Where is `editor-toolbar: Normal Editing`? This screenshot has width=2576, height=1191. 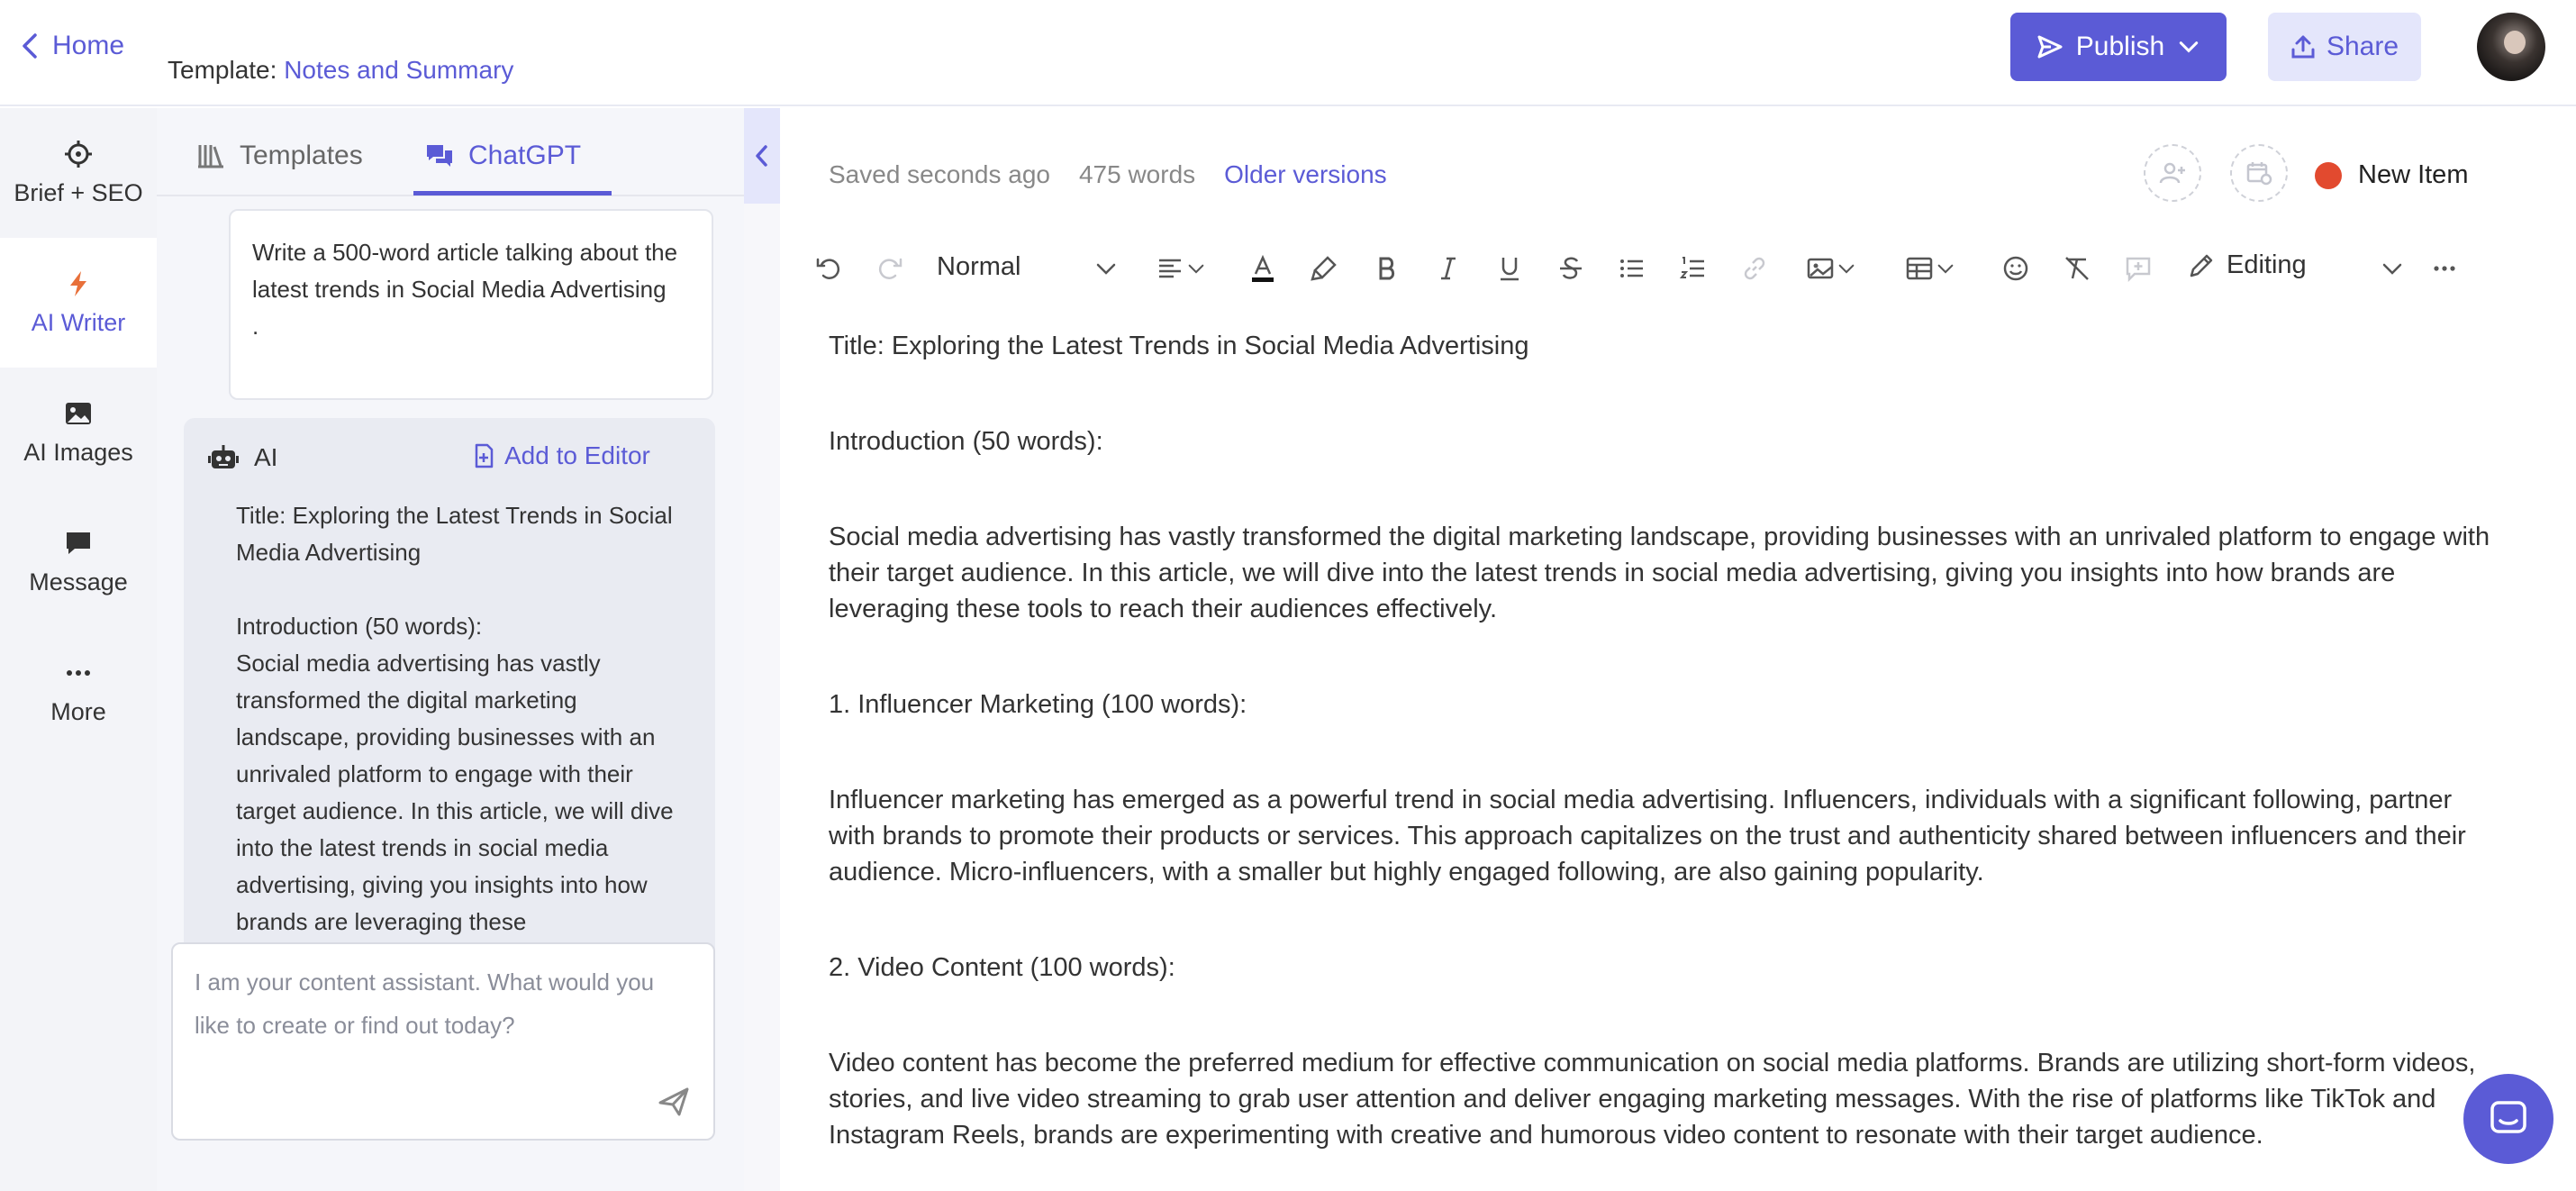
editor-toolbar: Normal Editing is located at coordinates (1639, 268).